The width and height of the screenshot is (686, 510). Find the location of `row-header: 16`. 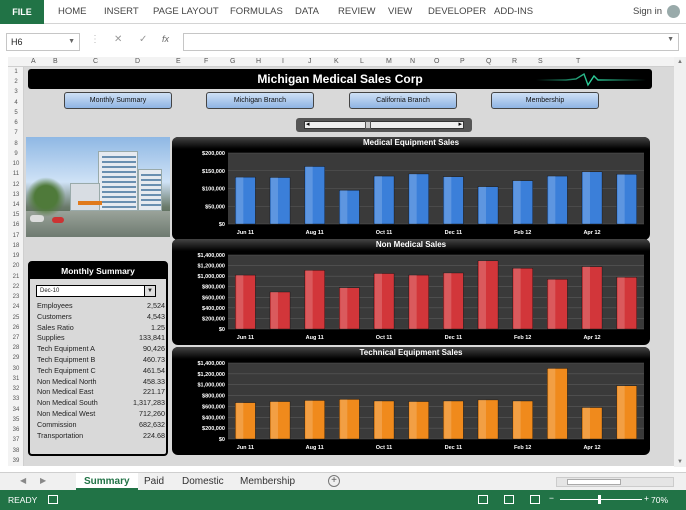

row-header: 16 is located at coordinates (16, 225).